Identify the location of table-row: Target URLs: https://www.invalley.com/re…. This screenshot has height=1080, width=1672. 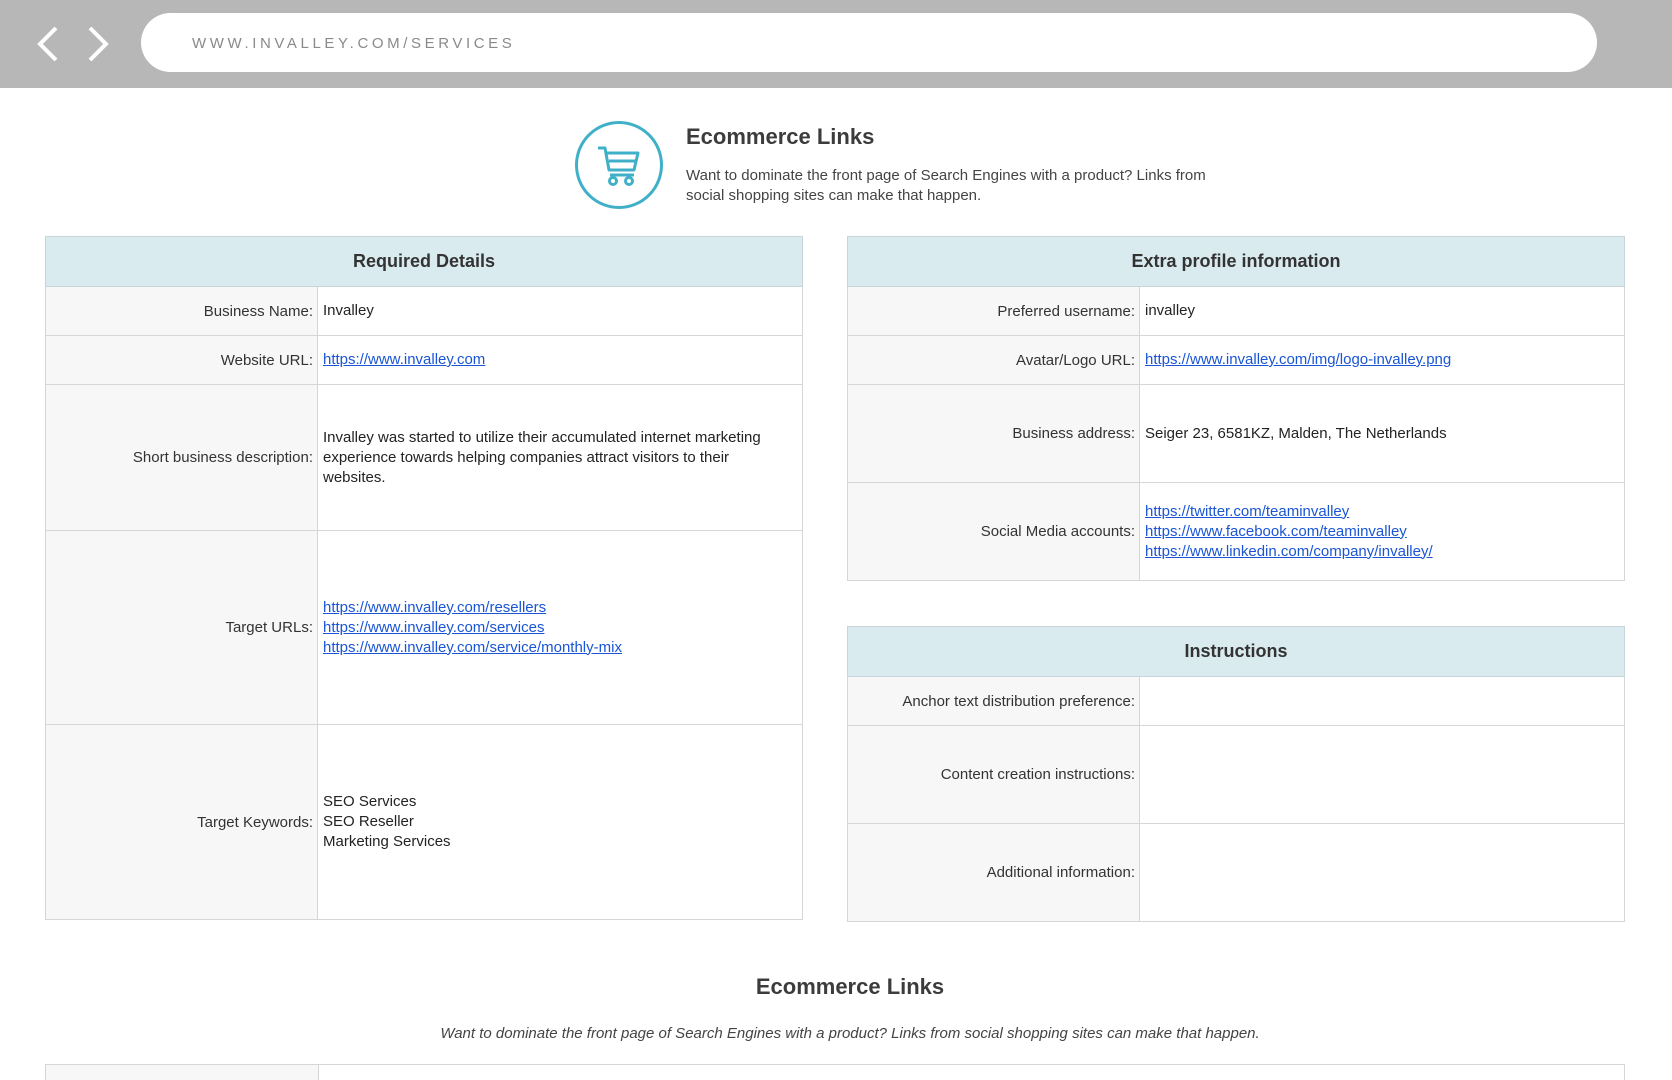
(424, 627).